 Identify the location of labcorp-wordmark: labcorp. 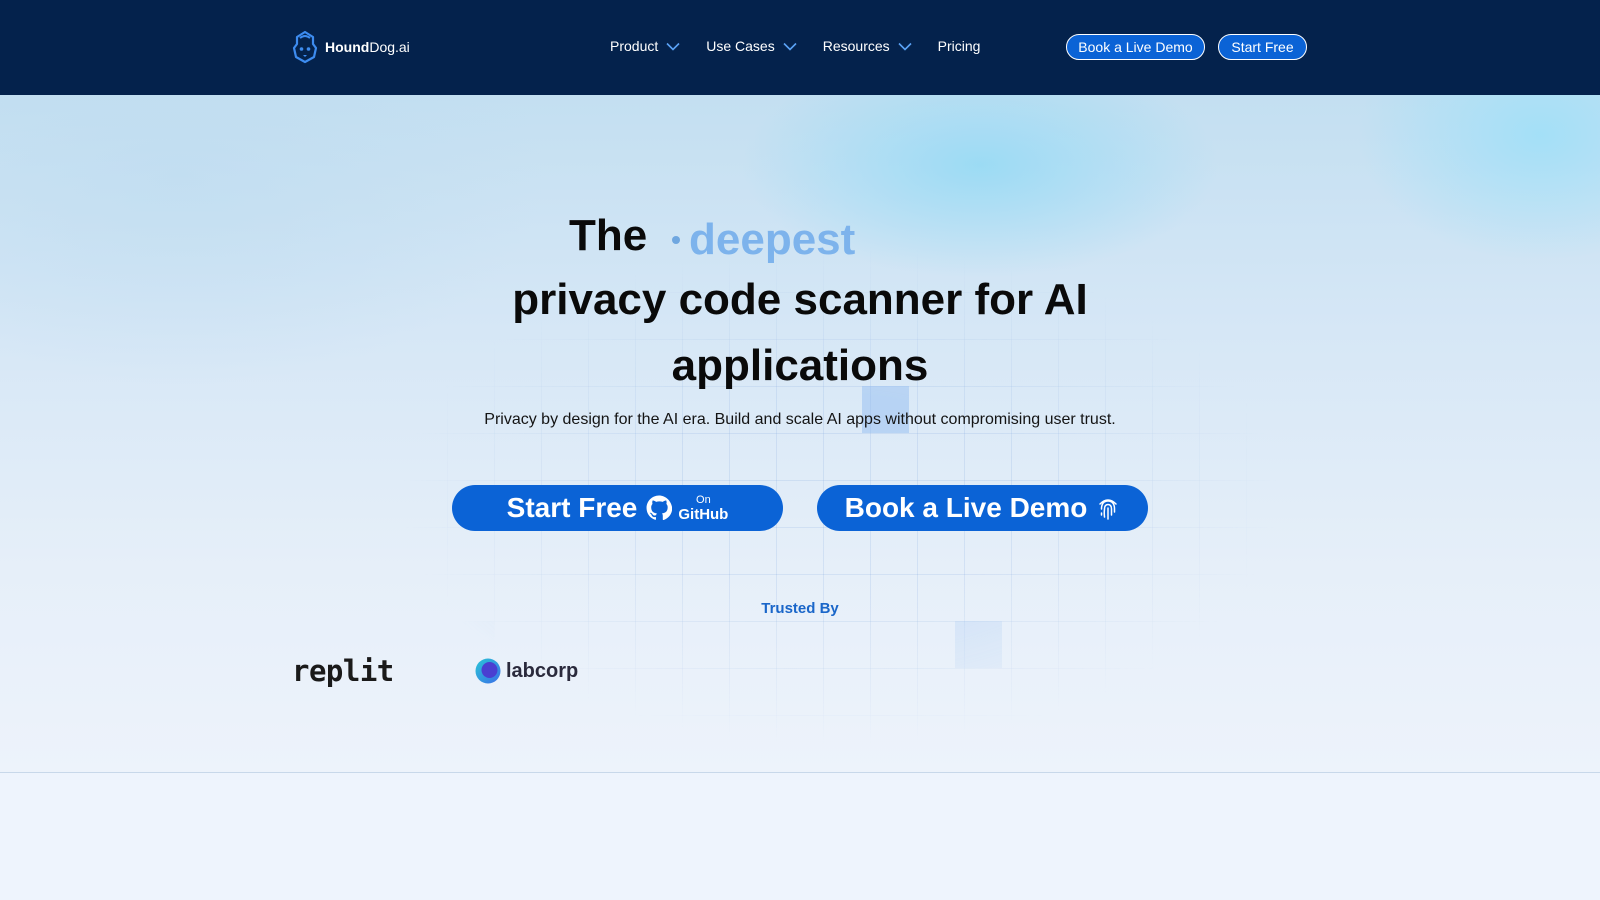
(542, 670).